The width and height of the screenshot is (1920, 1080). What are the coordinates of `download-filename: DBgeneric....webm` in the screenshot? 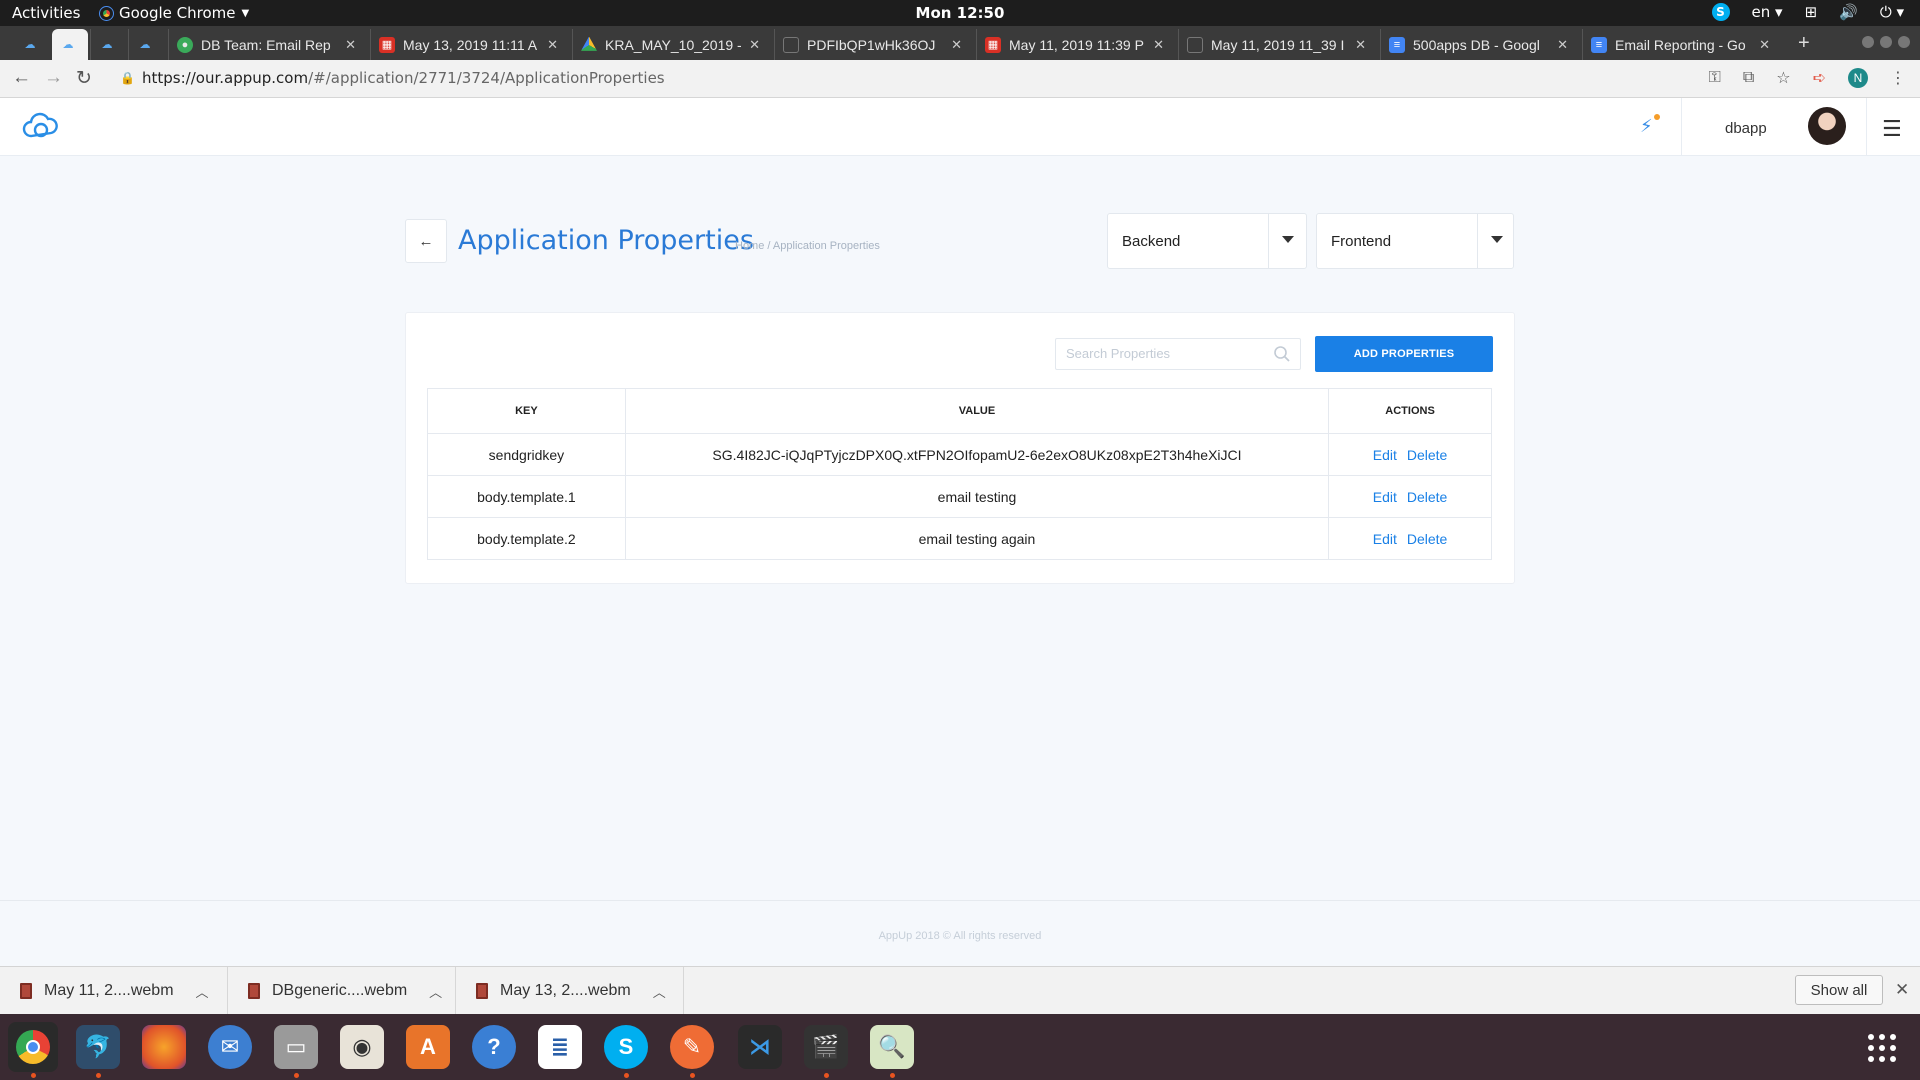 It's located at (340, 990).